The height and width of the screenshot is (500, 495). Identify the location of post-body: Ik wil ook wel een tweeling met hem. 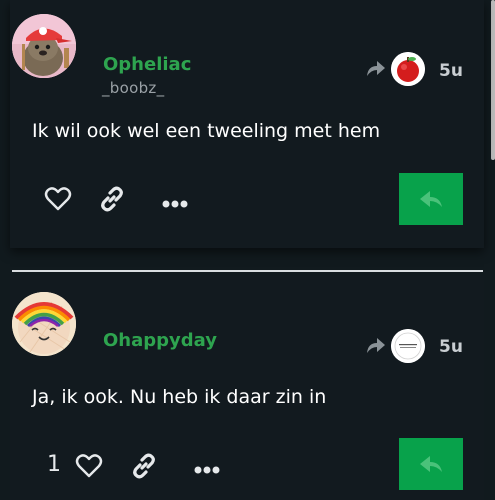
(206, 131).